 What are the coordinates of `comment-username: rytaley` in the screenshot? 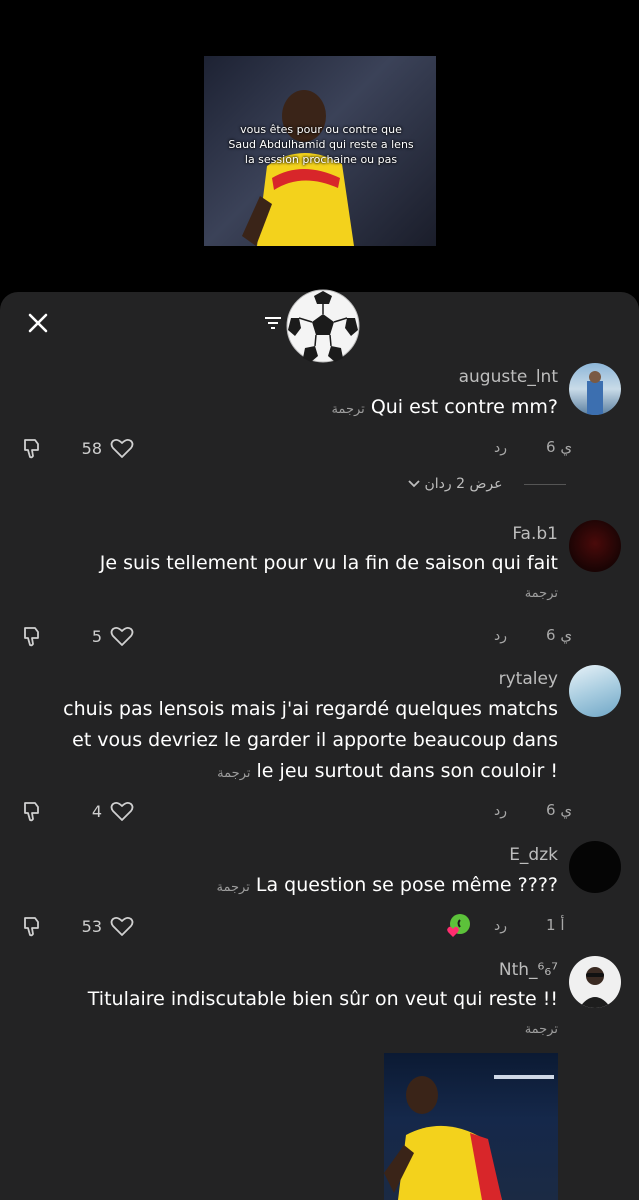 It's located at (528, 679).